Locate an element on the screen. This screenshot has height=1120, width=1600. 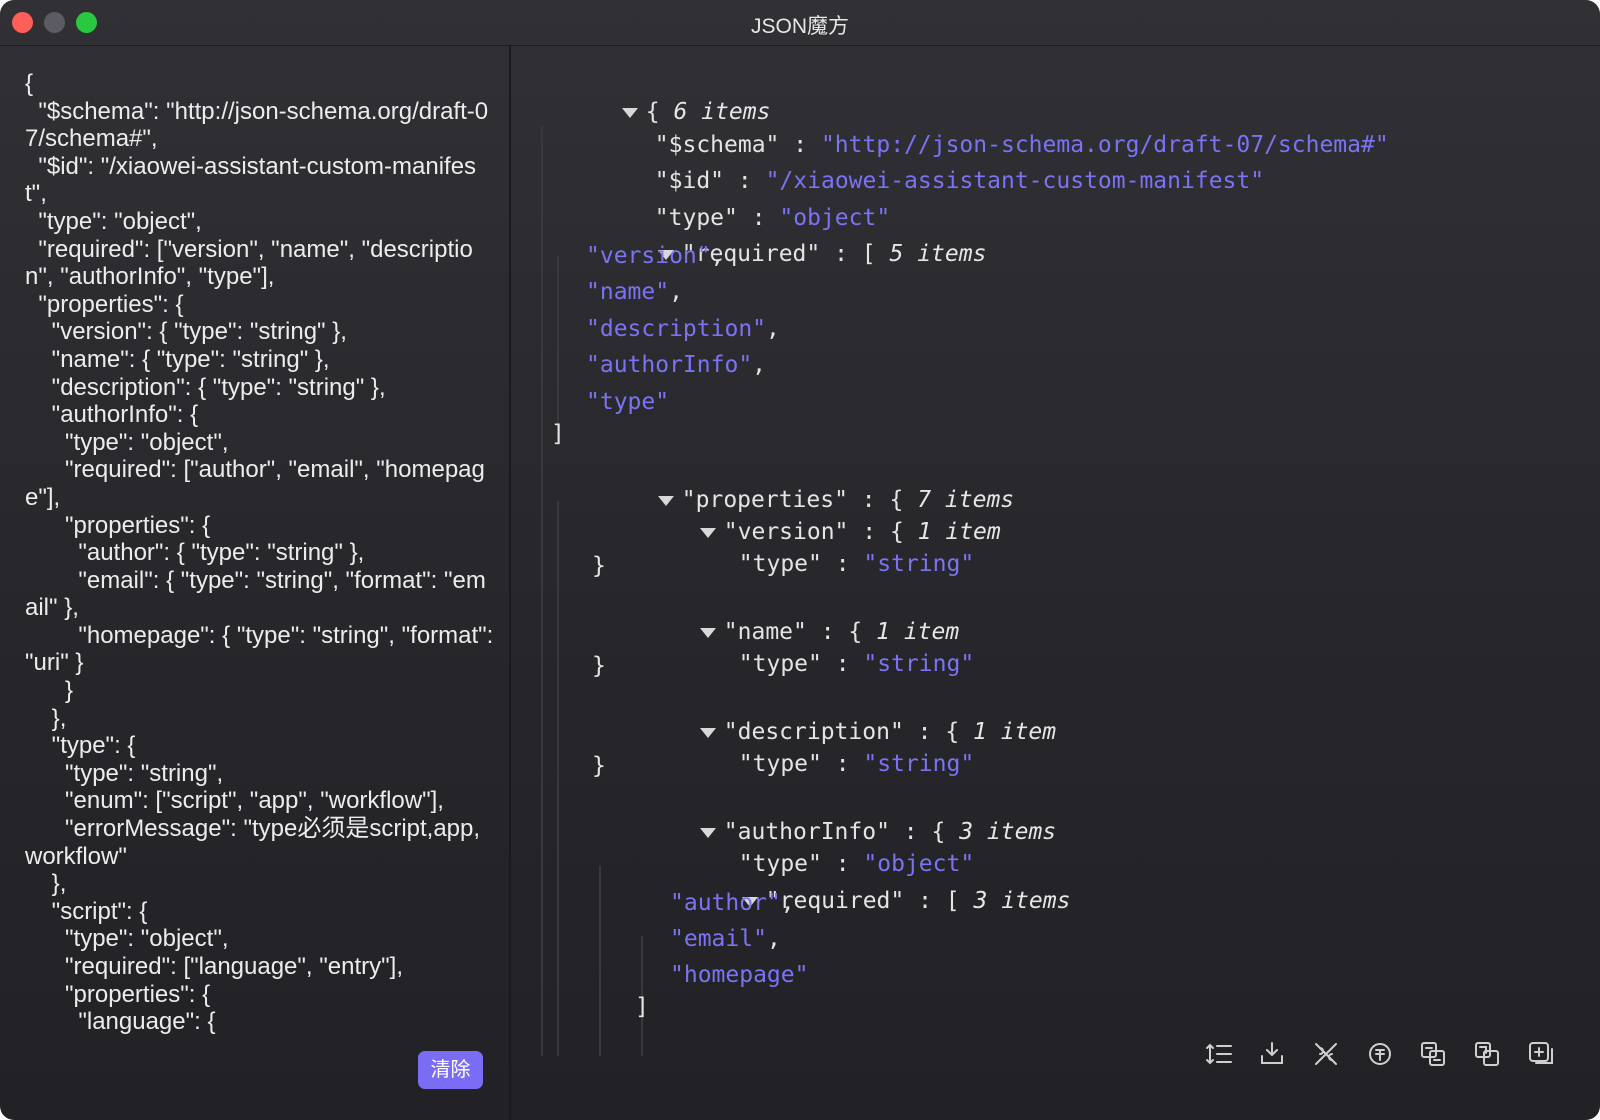
tree-array-item: "description", is located at coordinates (683, 329).